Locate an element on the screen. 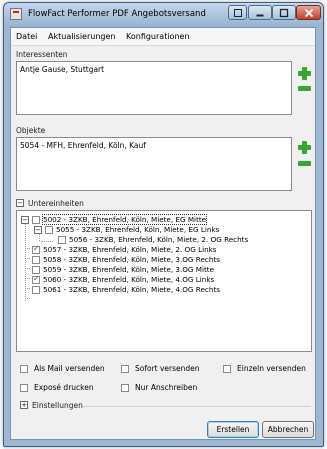 The height and width of the screenshot is (449, 327). als-mail-checkbox is located at coordinates (24, 369).